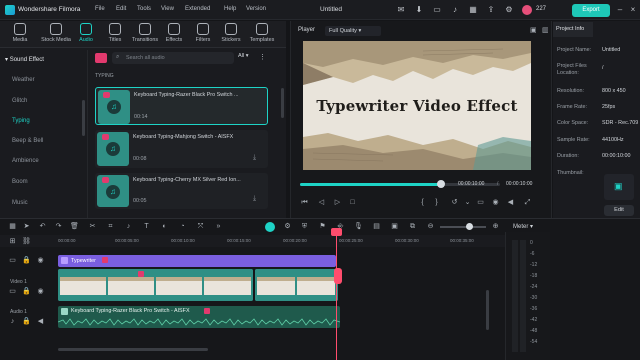 Image resolution: width=640 pixels, height=360 pixels. I want to click on tab-titles: Titles, so click(115, 33).